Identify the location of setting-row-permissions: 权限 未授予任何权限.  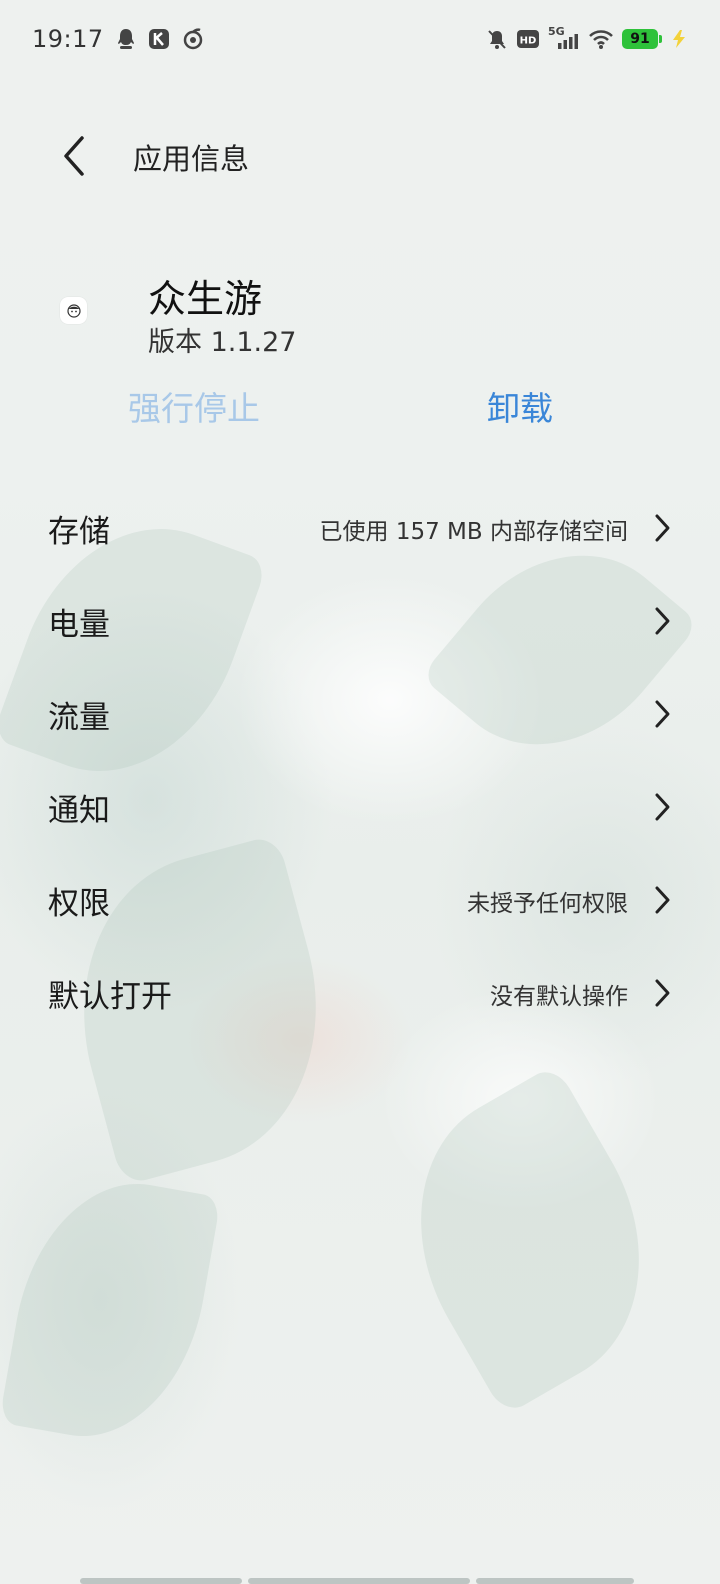
(360, 900).